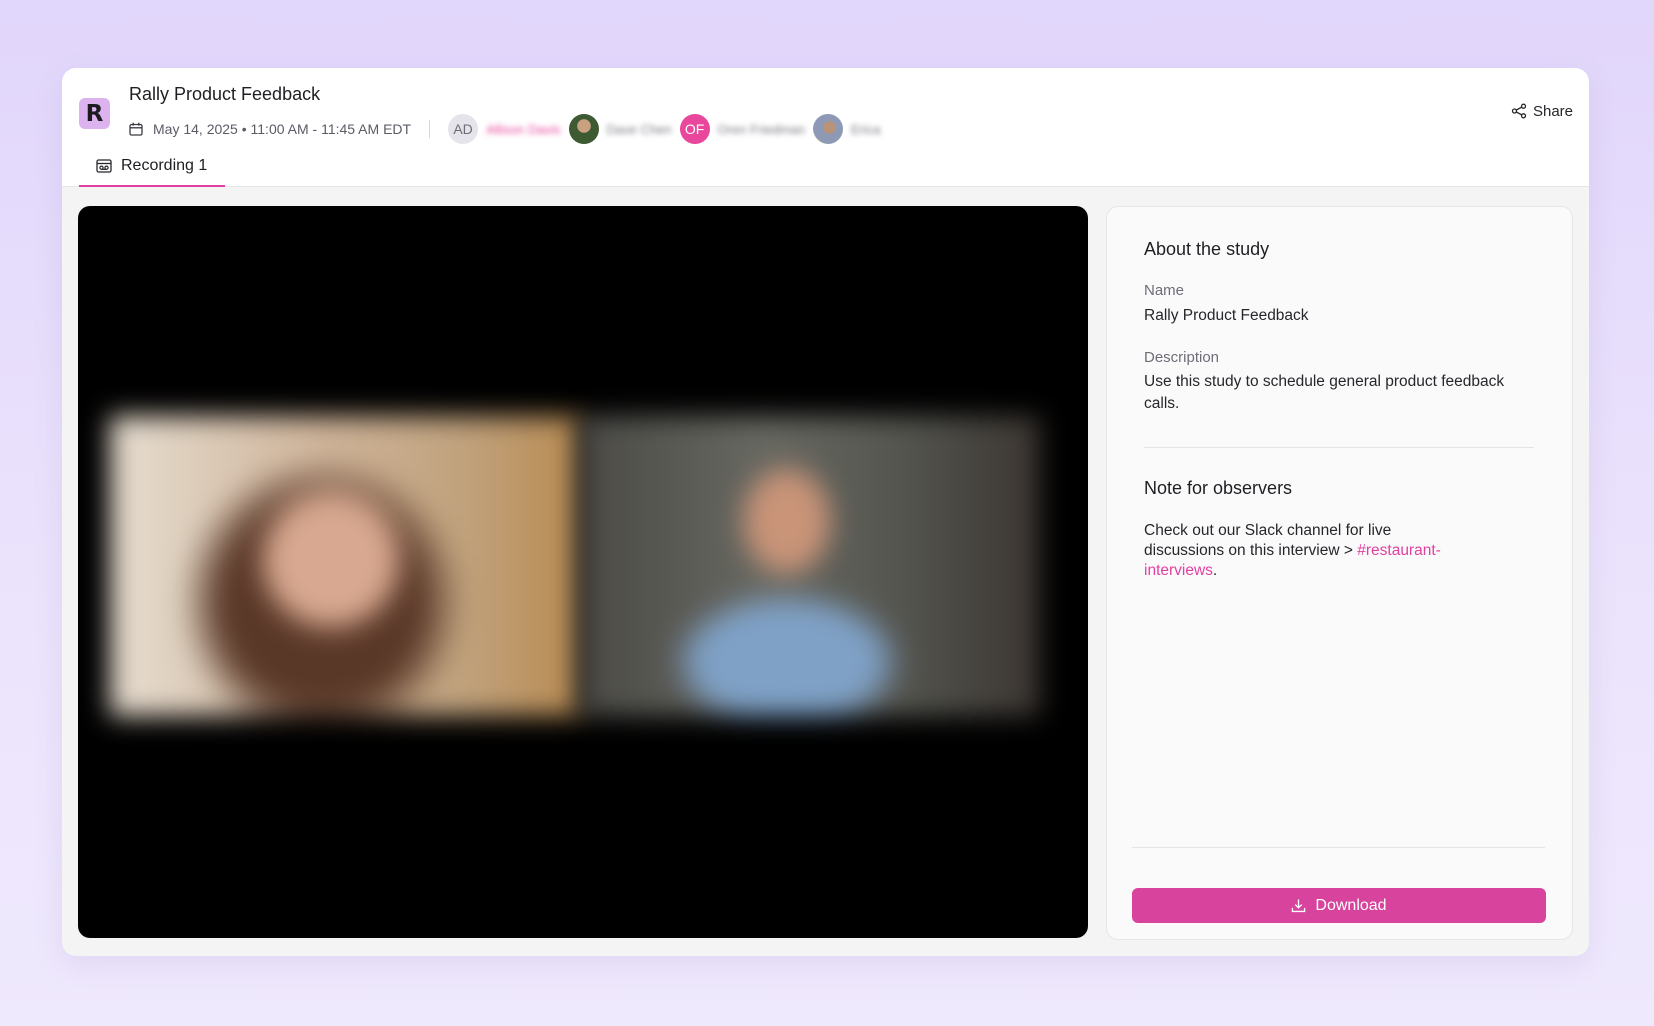  I want to click on calendar-icon, so click(136, 129).